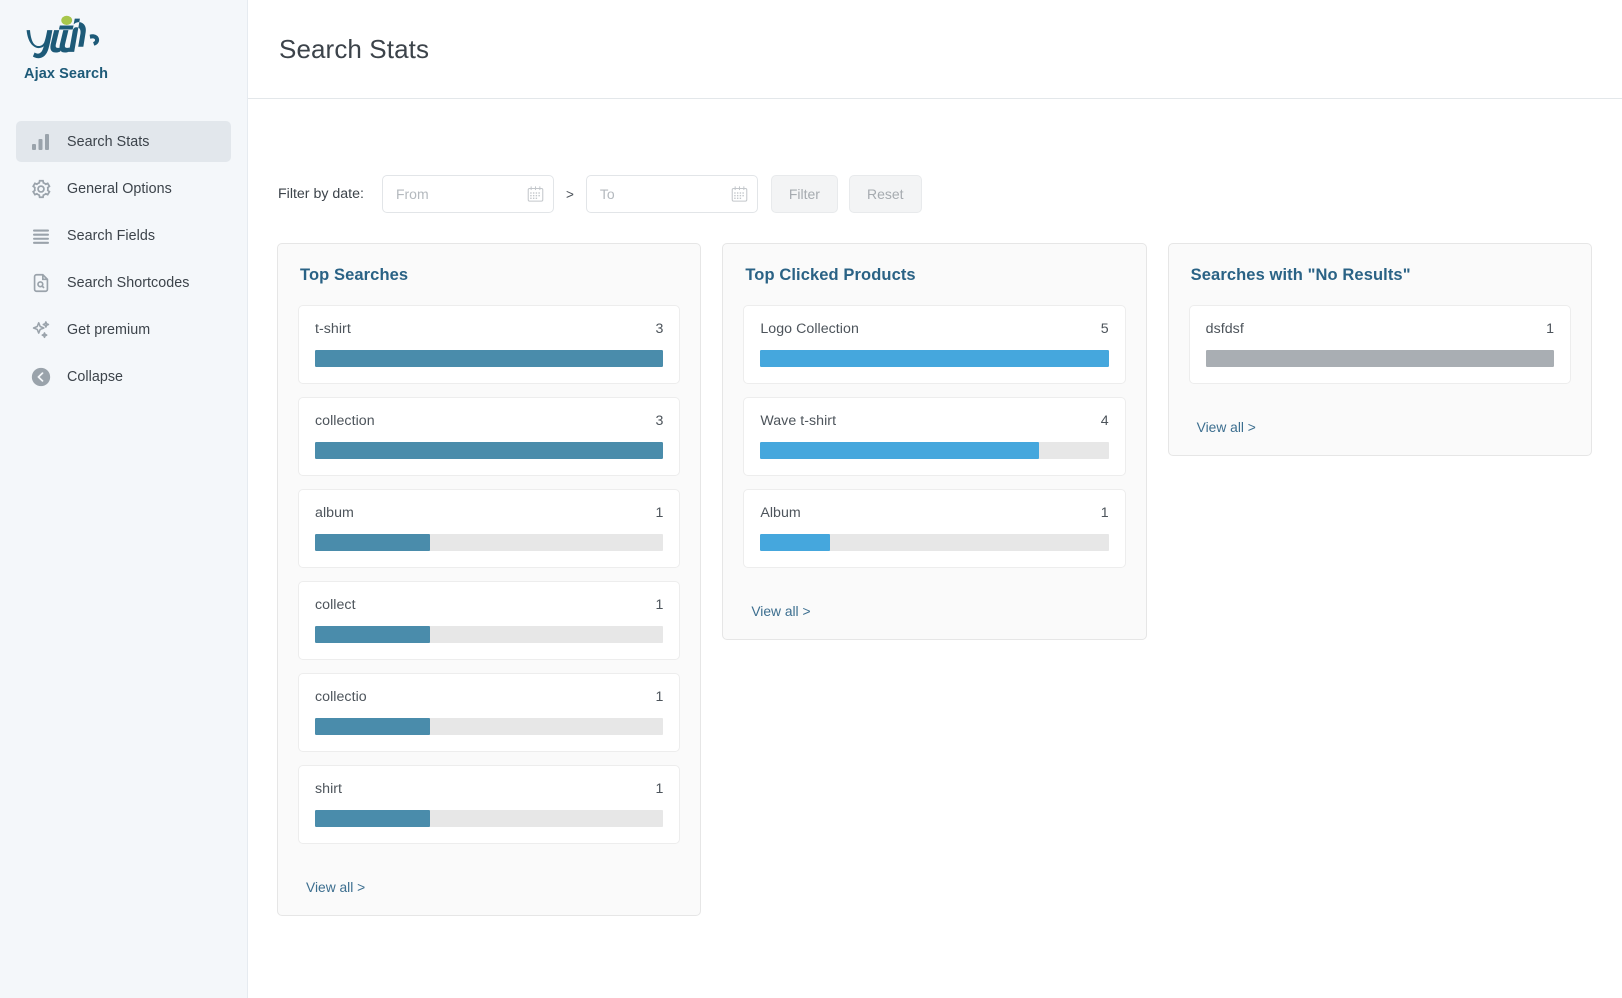  I want to click on sidebar-item-search-fields: Search Fields, so click(123, 235).